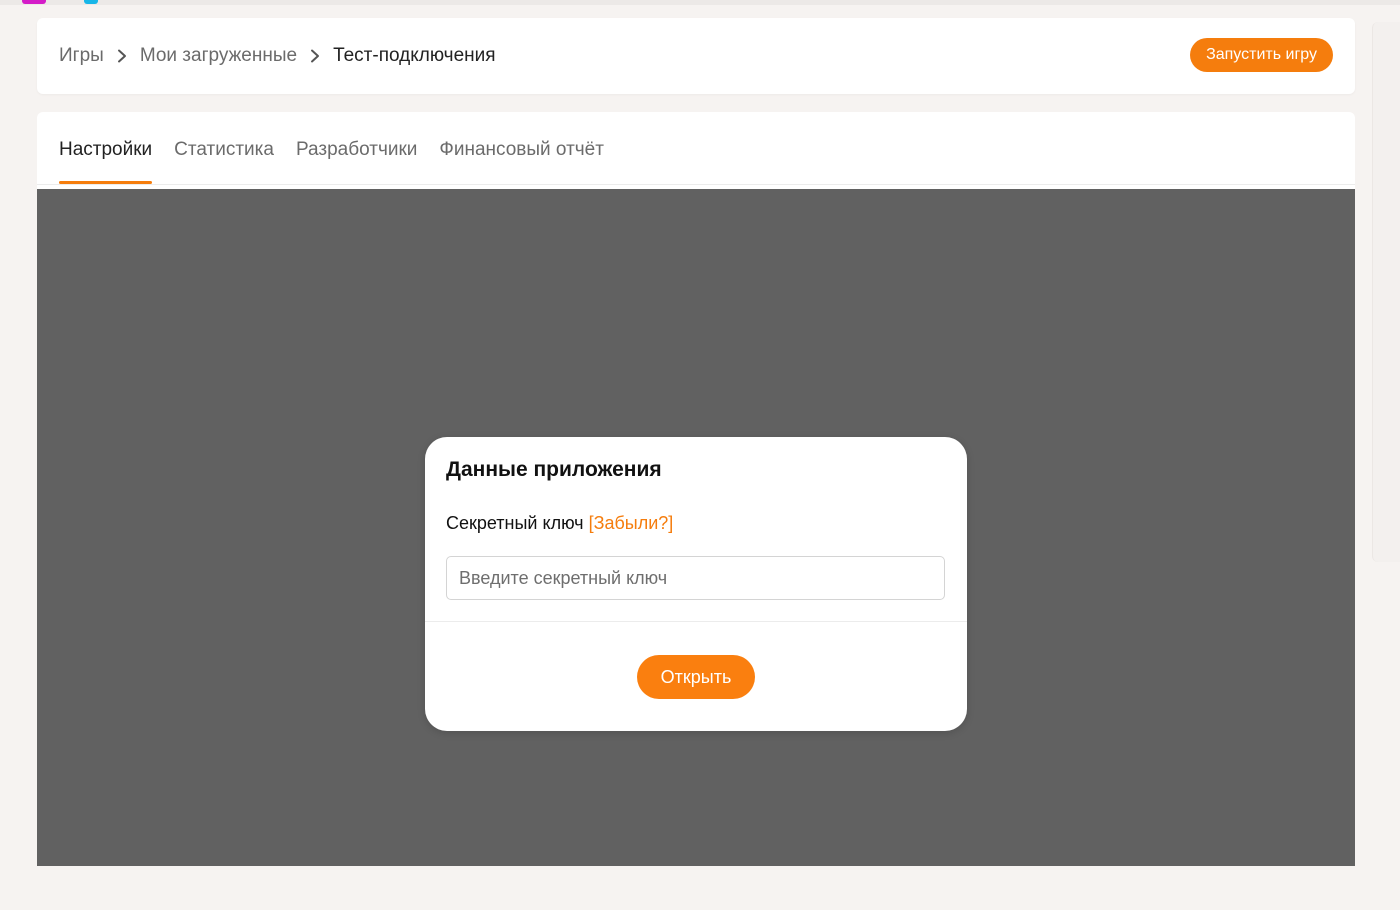 This screenshot has width=1400, height=910. I want to click on modal-divider, so click(696, 621).